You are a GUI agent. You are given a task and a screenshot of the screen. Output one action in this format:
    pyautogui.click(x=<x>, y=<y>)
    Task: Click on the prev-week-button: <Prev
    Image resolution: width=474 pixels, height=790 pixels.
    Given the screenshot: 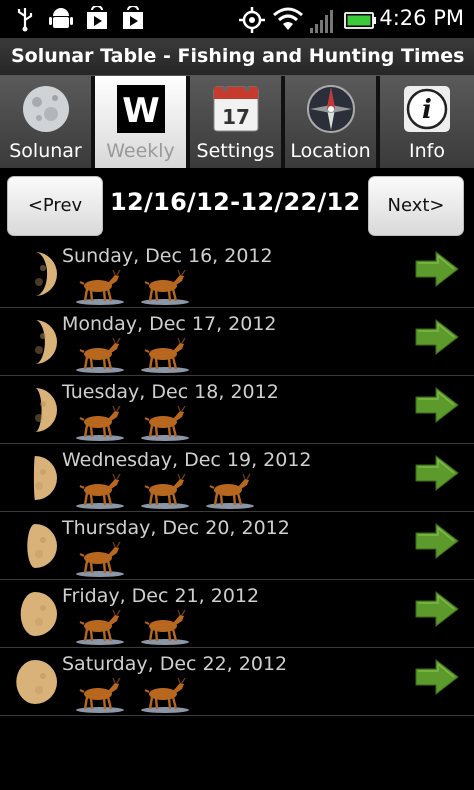 What is the action you would take?
    pyautogui.click(x=55, y=206)
    